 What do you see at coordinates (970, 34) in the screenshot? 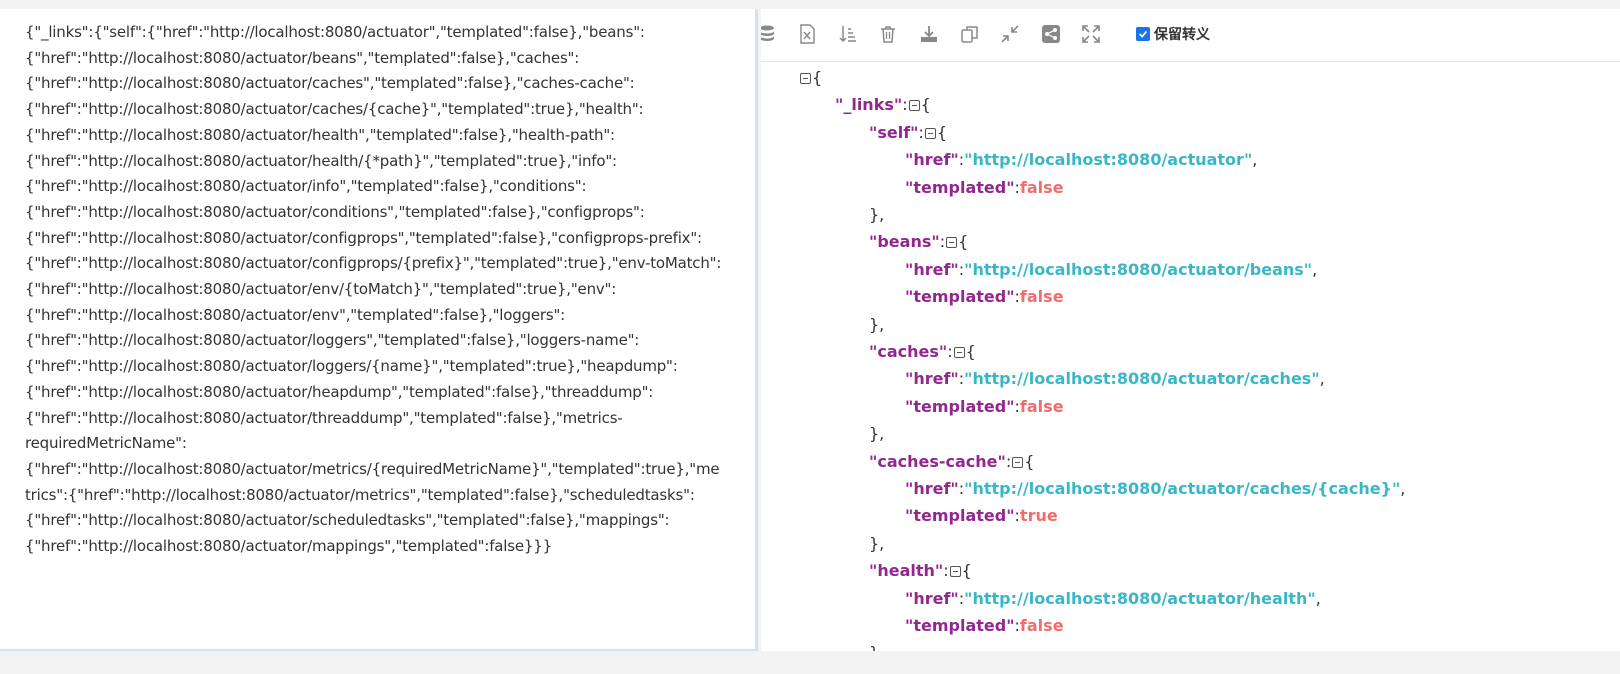
I see `copy-icon` at bounding box center [970, 34].